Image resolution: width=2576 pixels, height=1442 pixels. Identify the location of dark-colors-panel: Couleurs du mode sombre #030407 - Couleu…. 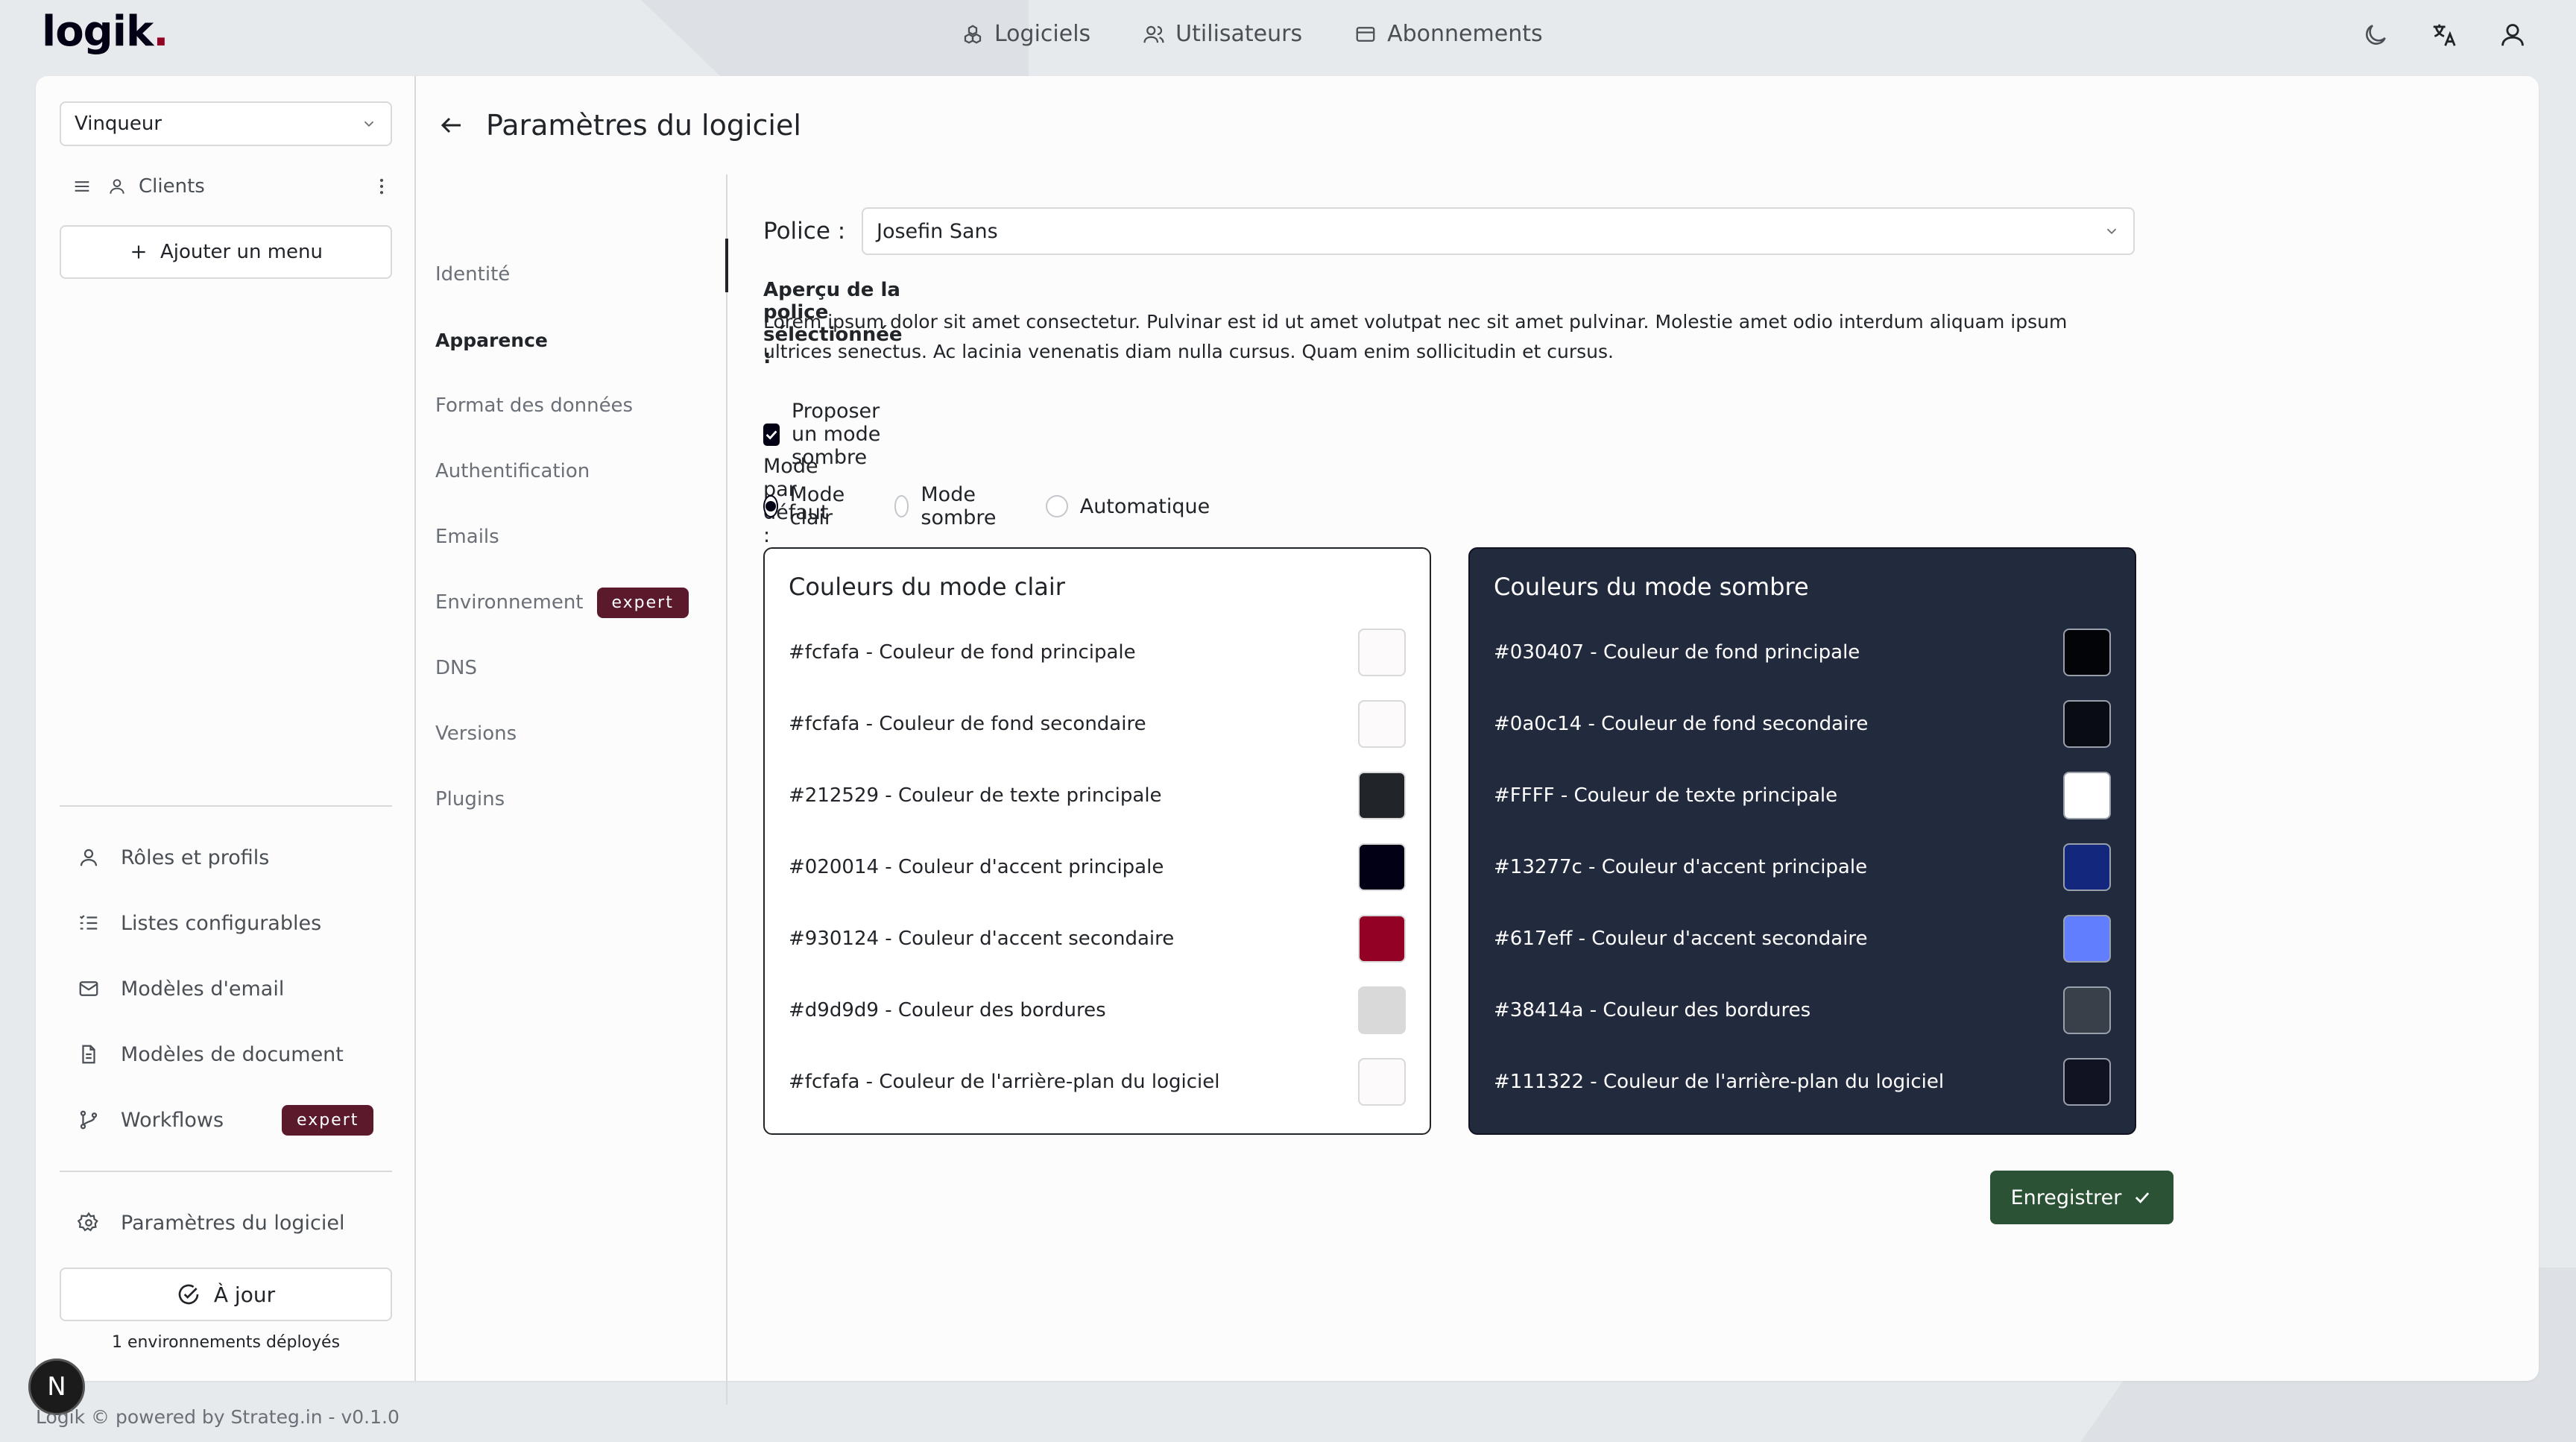
(1802, 841).